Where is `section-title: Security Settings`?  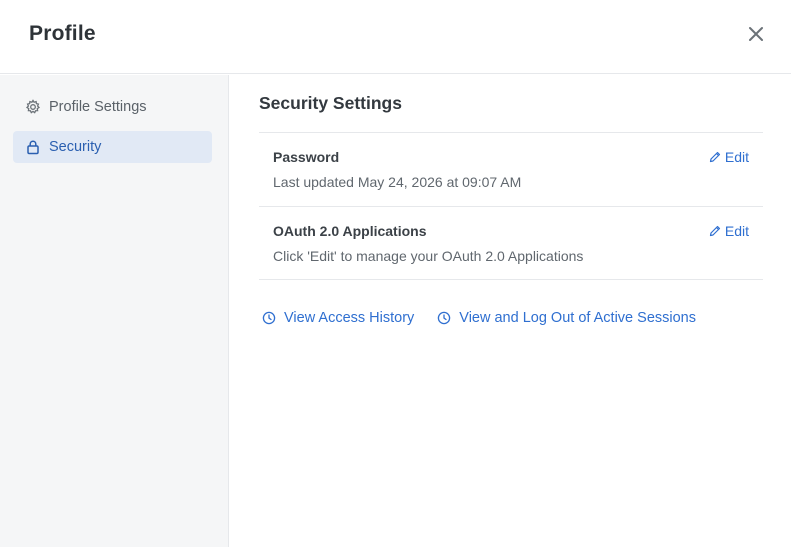
section-title: Security Settings is located at coordinates (330, 103).